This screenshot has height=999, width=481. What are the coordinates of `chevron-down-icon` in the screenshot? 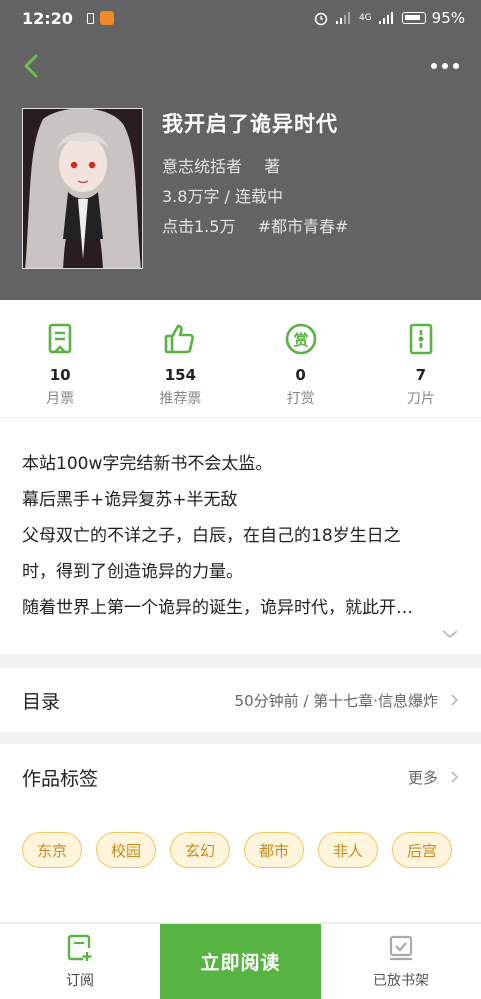 It's located at (450, 634).